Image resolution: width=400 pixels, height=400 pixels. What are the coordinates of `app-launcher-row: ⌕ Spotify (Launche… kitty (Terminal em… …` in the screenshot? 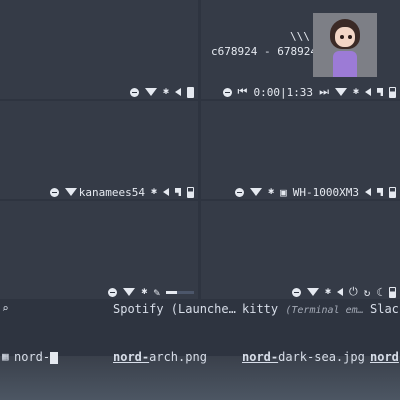 It's located at (200, 310).